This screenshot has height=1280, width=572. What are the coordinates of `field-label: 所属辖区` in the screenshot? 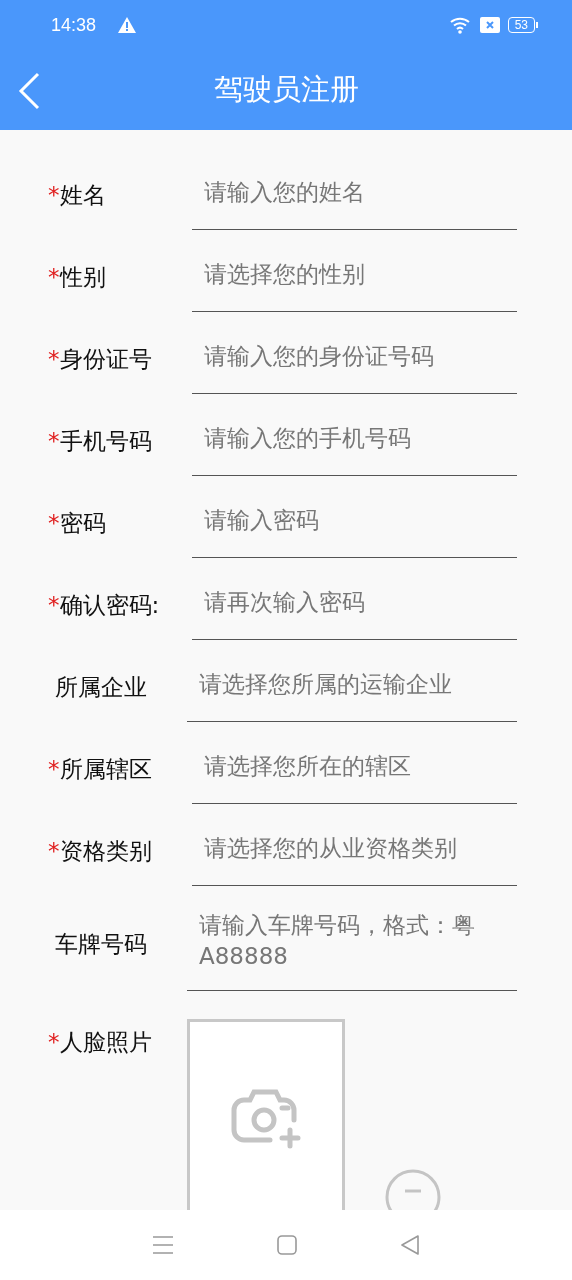 It's located at (105, 769).